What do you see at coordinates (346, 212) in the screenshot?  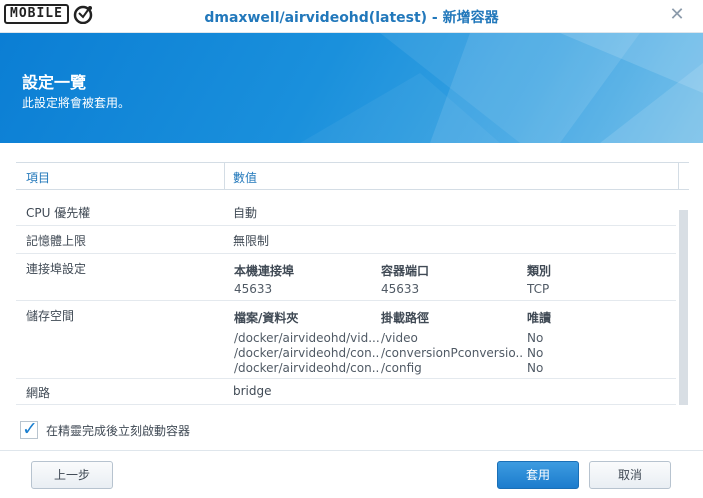 I see `table-row-cpu: CPU 優先權 自動` at bounding box center [346, 212].